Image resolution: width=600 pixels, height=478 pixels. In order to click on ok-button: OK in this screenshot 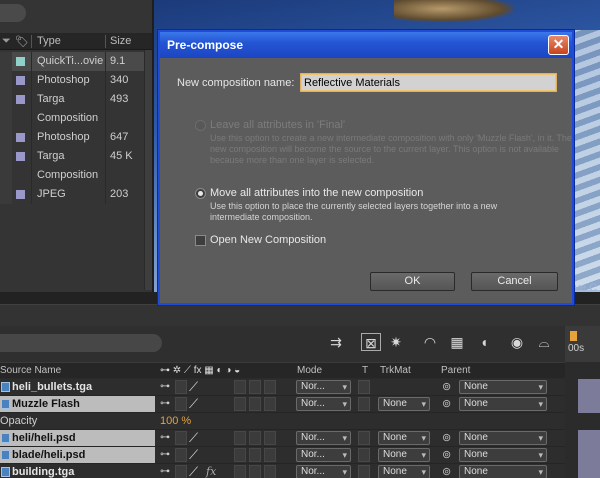, I will do `click(412, 281)`.